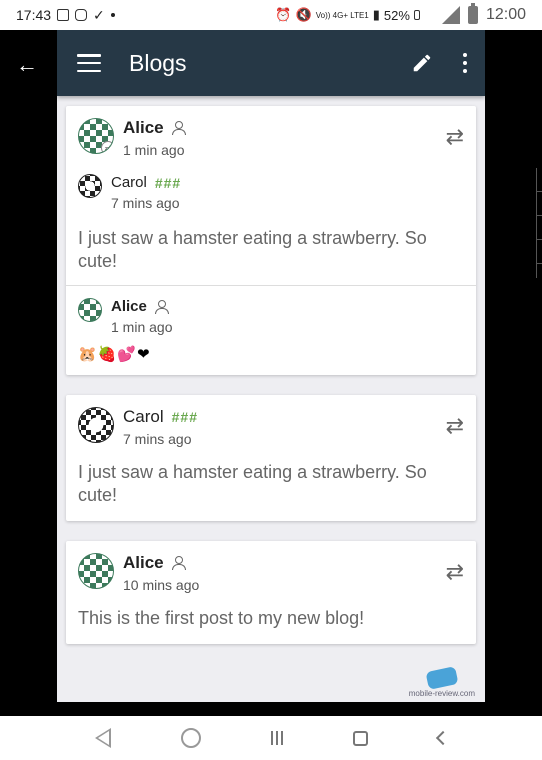 The width and height of the screenshot is (542, 760). What do you see at coordinates (34, 15) in the screenshot?
I see `status-time: 17:43` at bounding box center [34, 15].